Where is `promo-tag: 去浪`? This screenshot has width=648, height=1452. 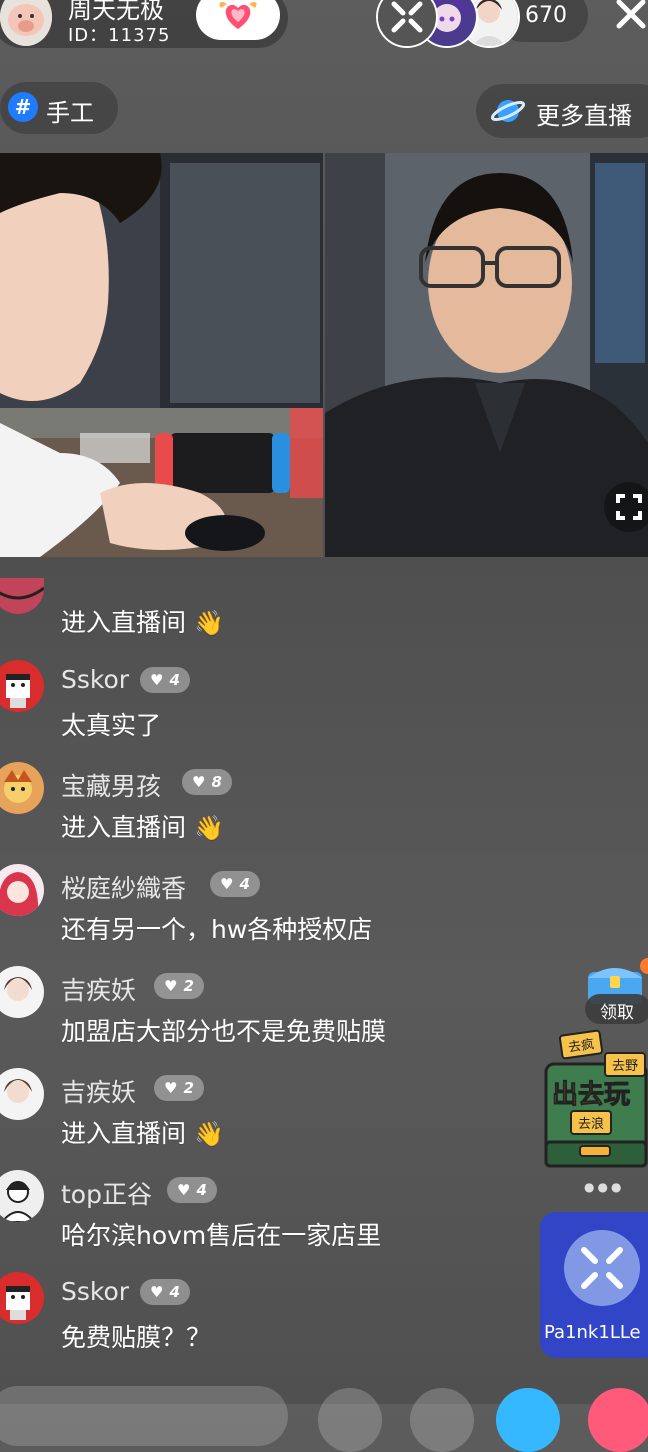
promo-tag: 去浪 is located at coordinates (591, 1122).